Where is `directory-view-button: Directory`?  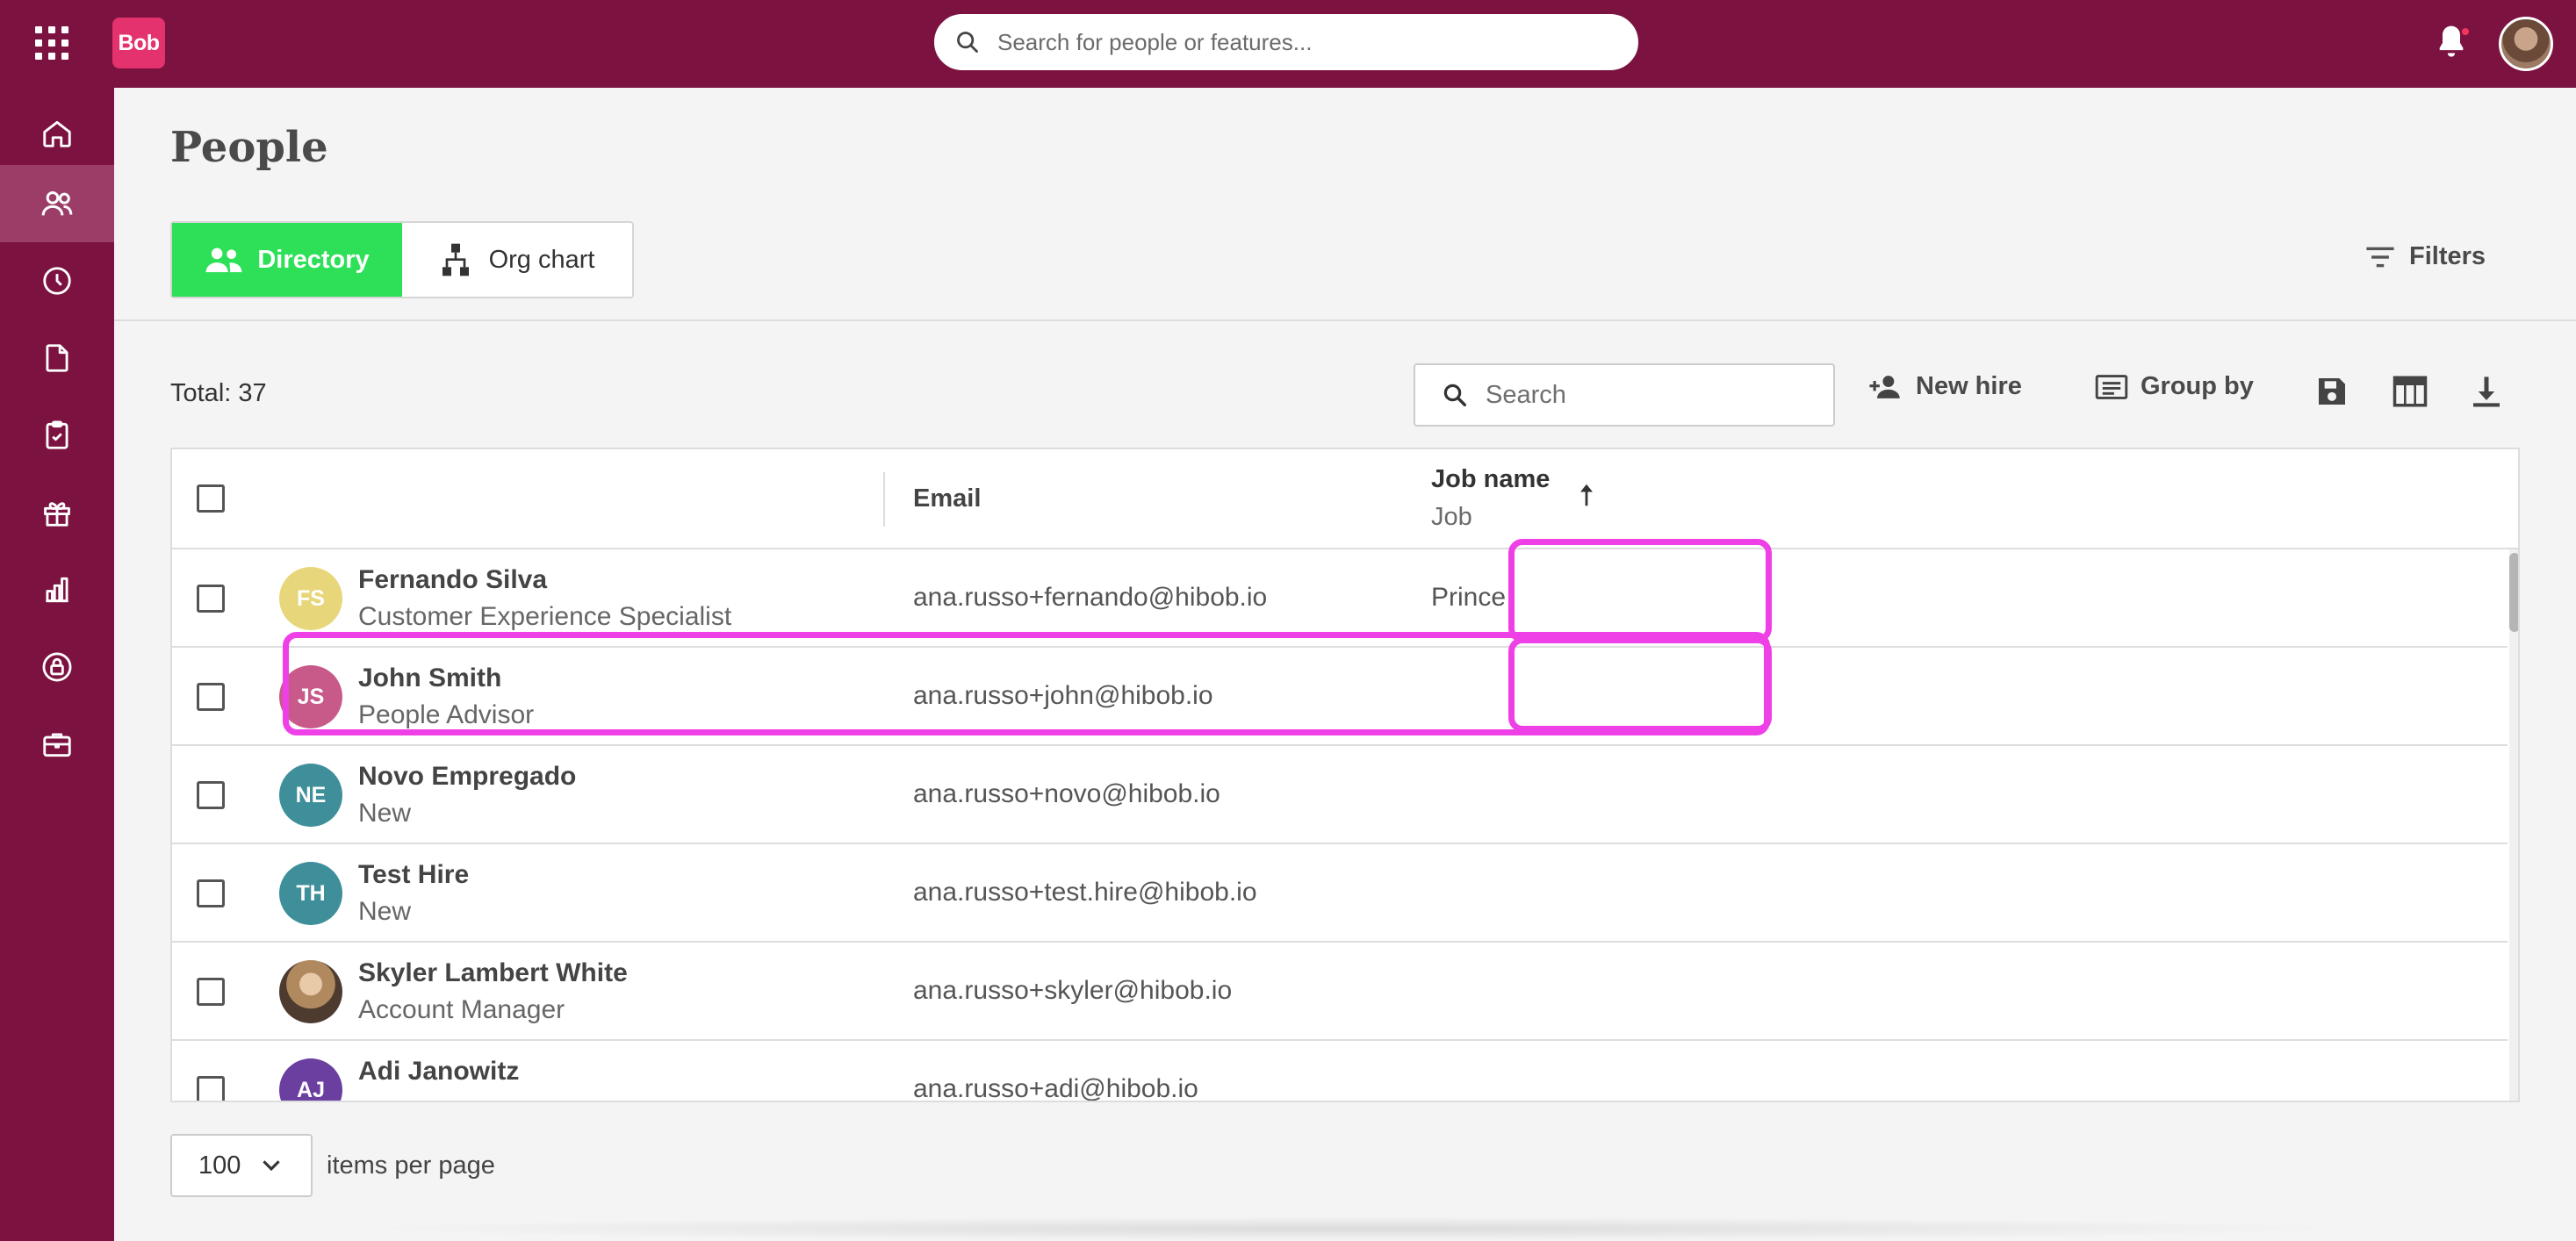
directory-view-button: Directory is located at coordinates (287, 260).